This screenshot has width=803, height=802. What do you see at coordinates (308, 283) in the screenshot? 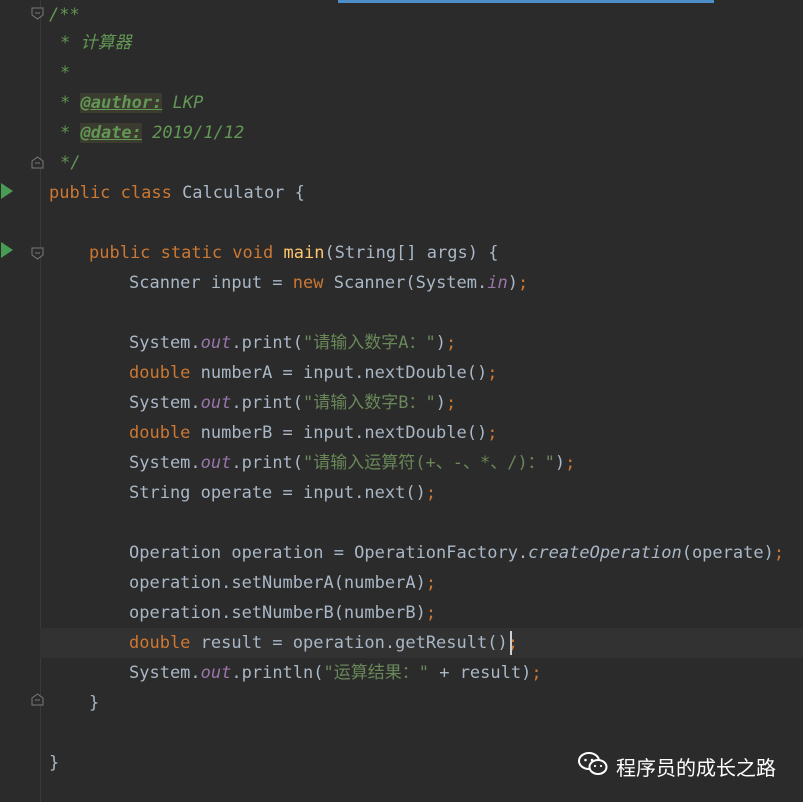
I see `keyword: new` at bounding box center [308, 283].